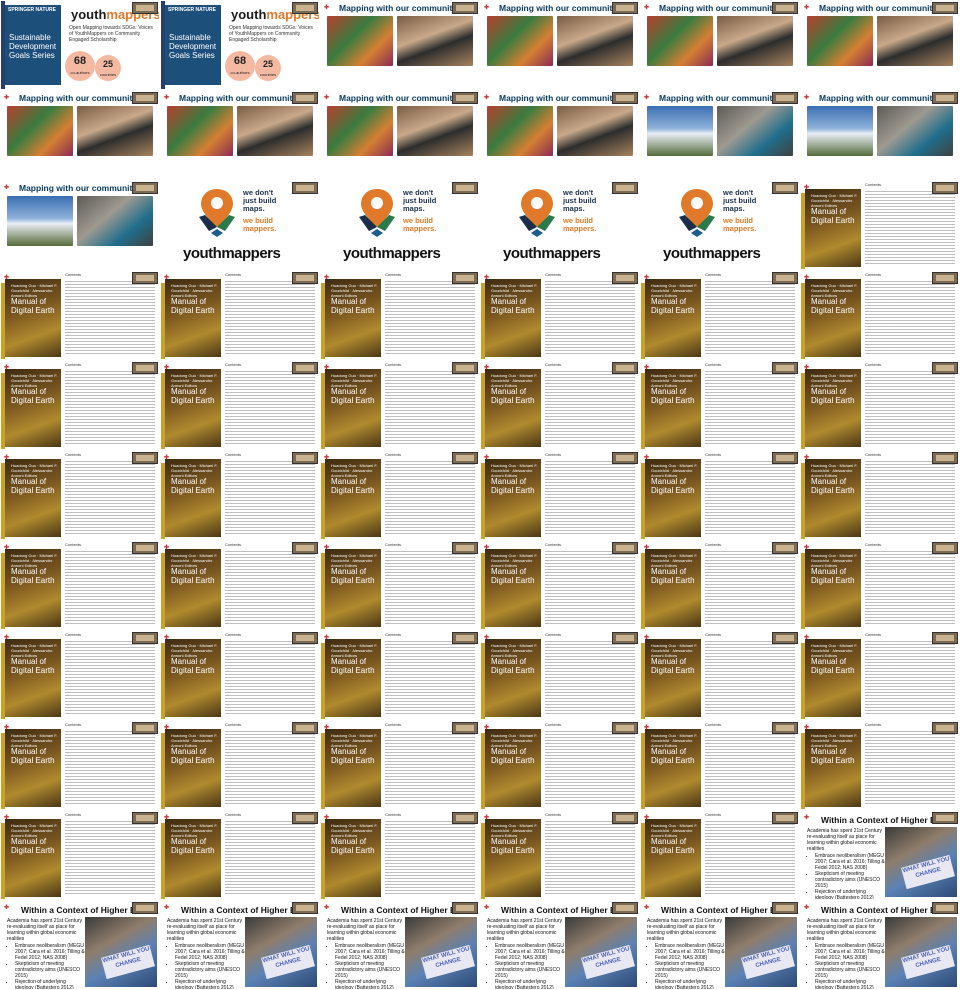 The height and width of the screenshot is (990, 960). Describe the element at coordinates (377, 213) in the screenshot. I see `youthmappers-pin-icon` at that location.